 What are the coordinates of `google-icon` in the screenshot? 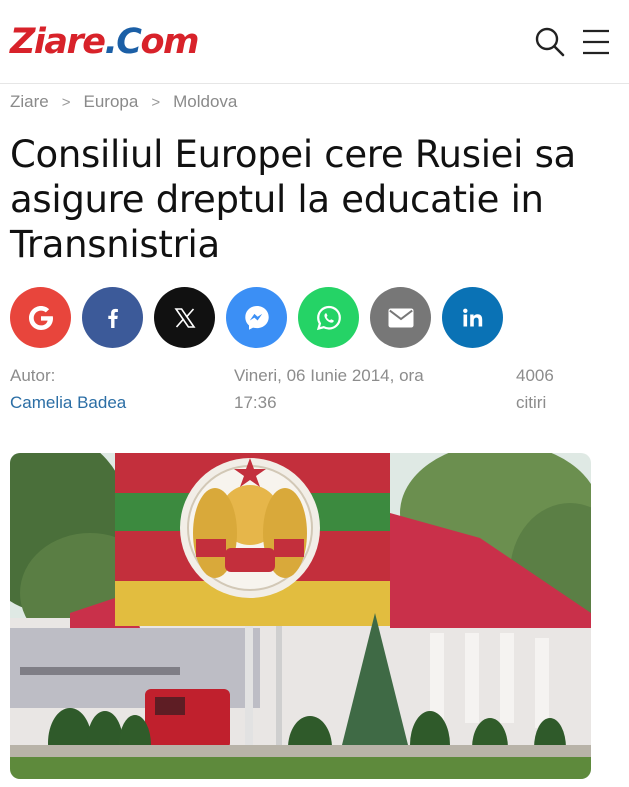 It's located at (40, 317).